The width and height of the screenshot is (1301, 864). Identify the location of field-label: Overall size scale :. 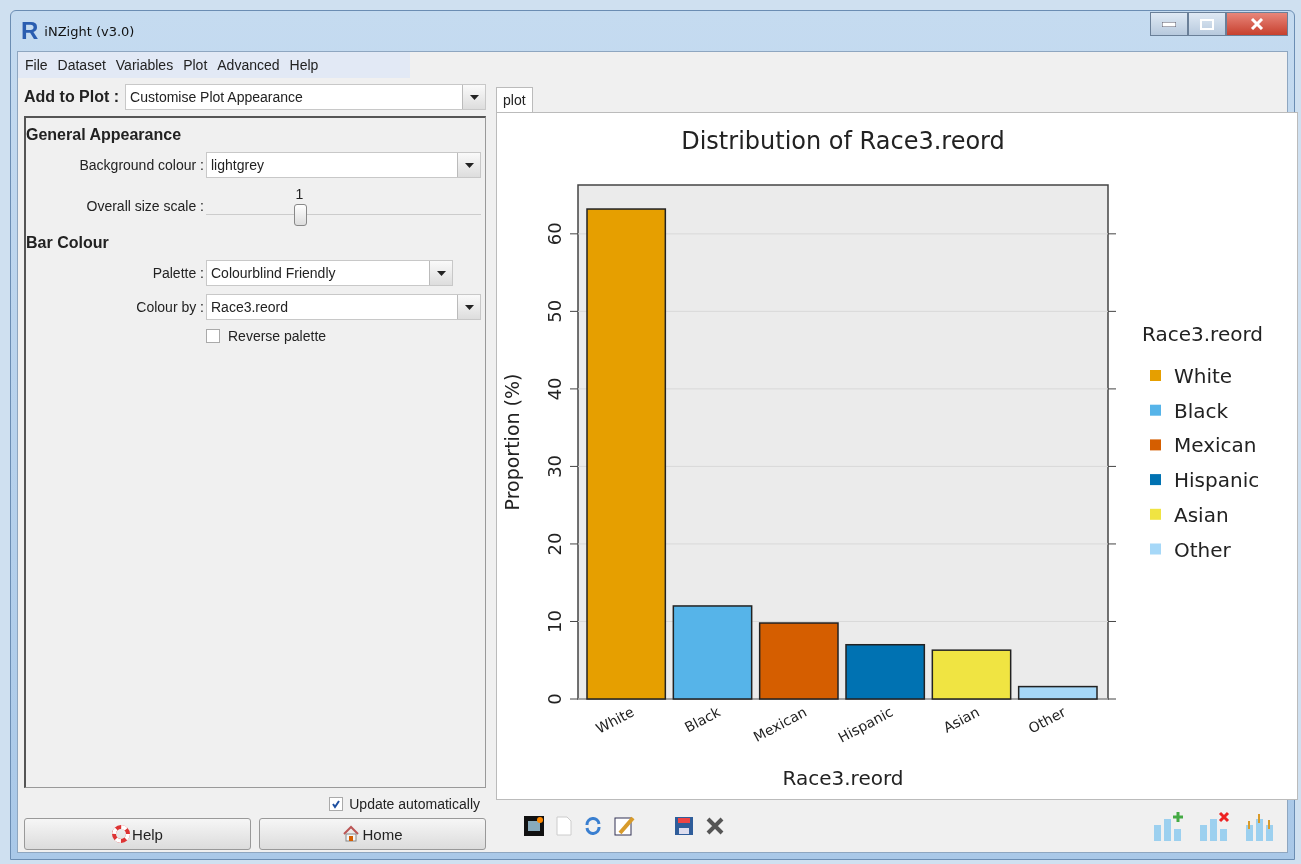
(145, 206).